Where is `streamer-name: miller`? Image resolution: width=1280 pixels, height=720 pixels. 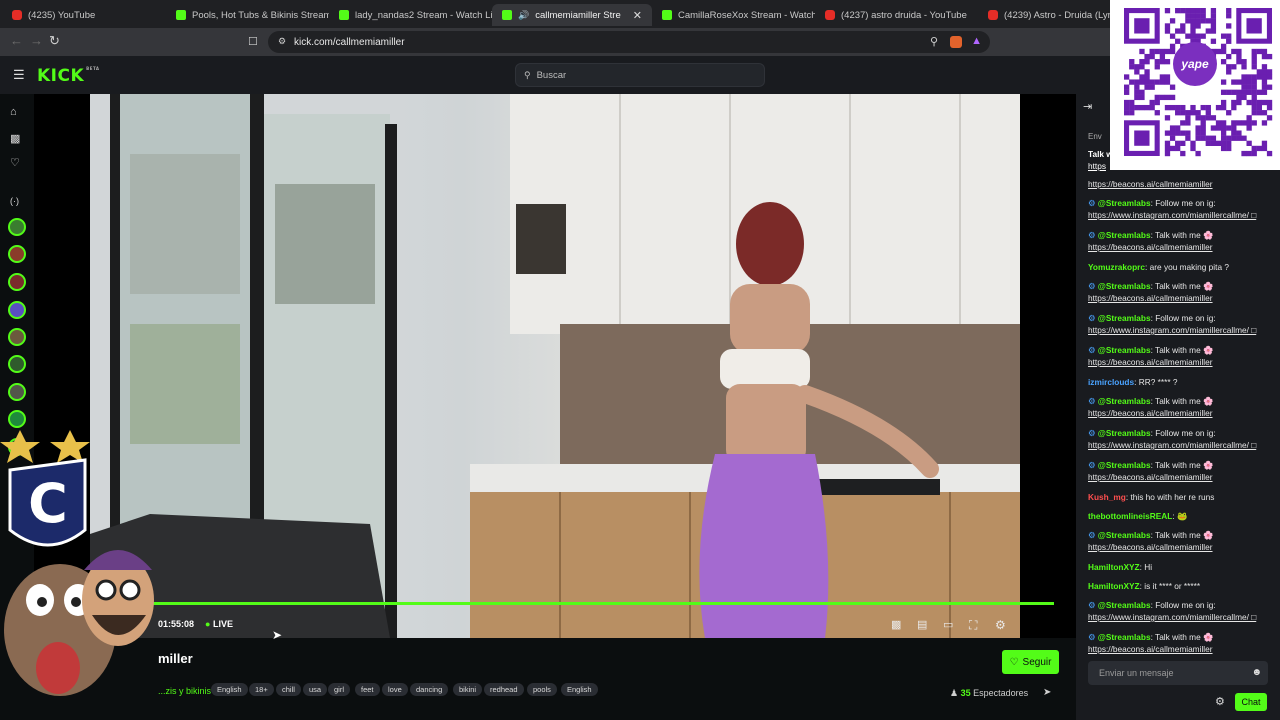
streamer-name: miller is located at coordinates (175, 658).